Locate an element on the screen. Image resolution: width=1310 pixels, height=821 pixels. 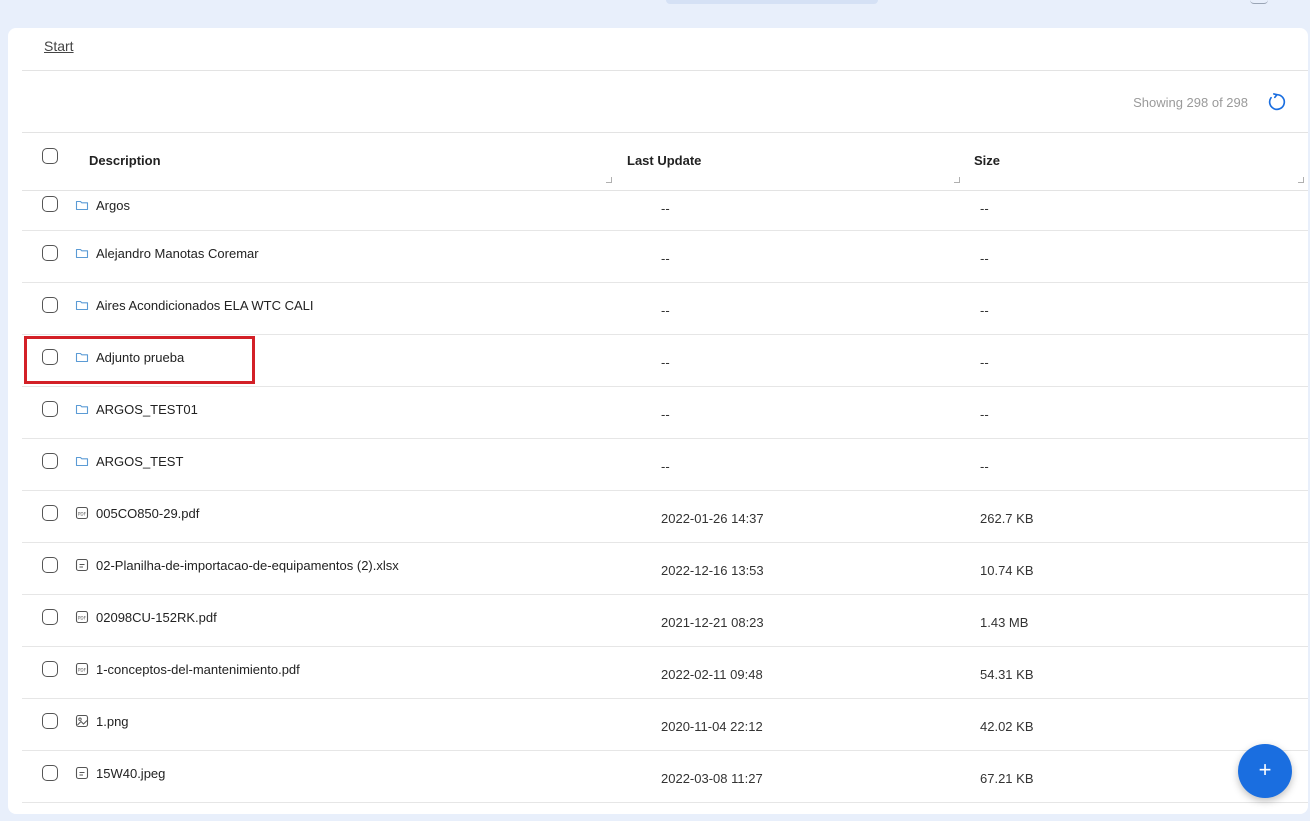
row-last-update: 2022-12-16 13:53 is located at coordinates (712, 570).